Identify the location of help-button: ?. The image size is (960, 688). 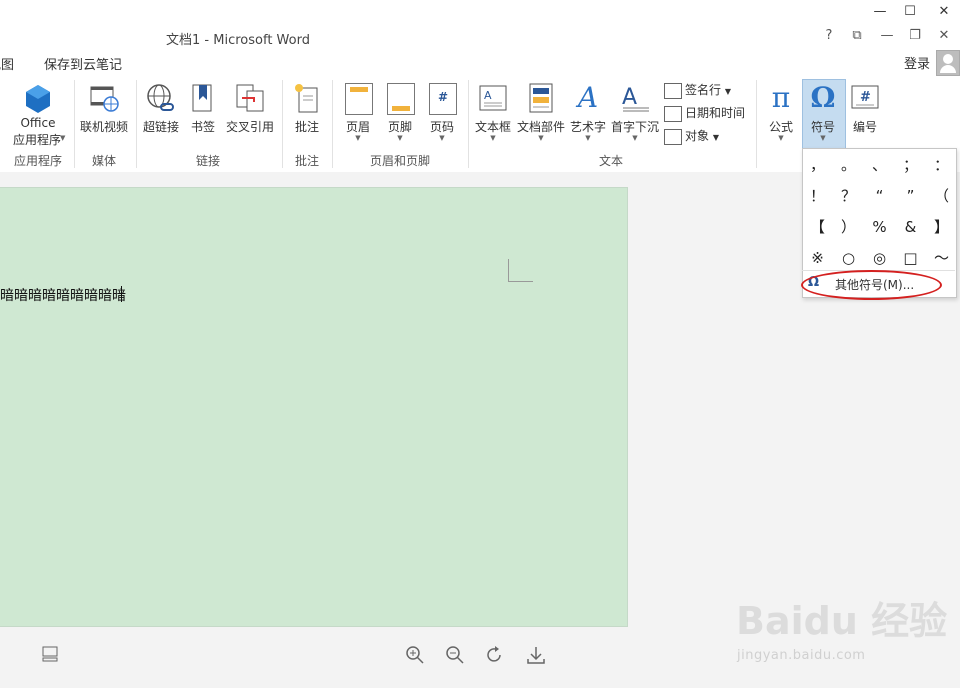
(829, 38).